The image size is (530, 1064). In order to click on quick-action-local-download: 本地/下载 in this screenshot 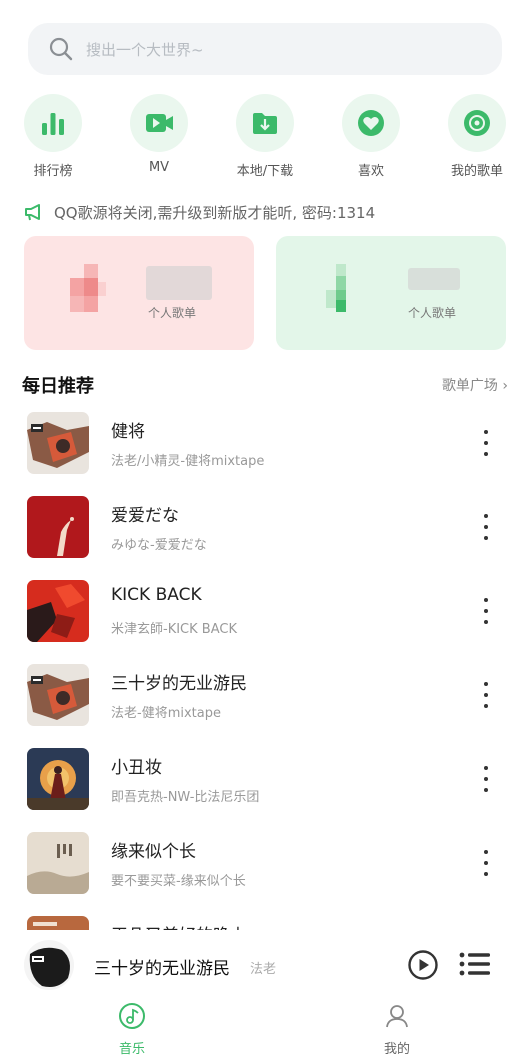, I will do `click(265, 136)`.